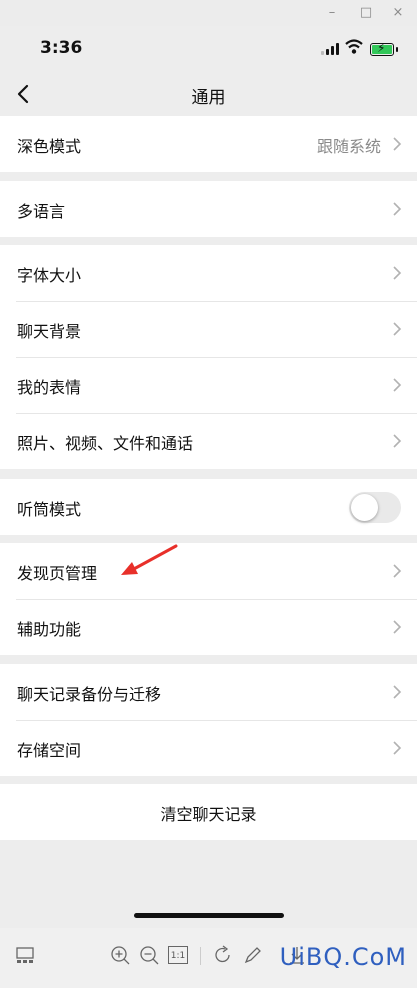  Describe the element at coordinates (208, 748) in the screenshot. I see `storage-row: 存储空间` at that location.